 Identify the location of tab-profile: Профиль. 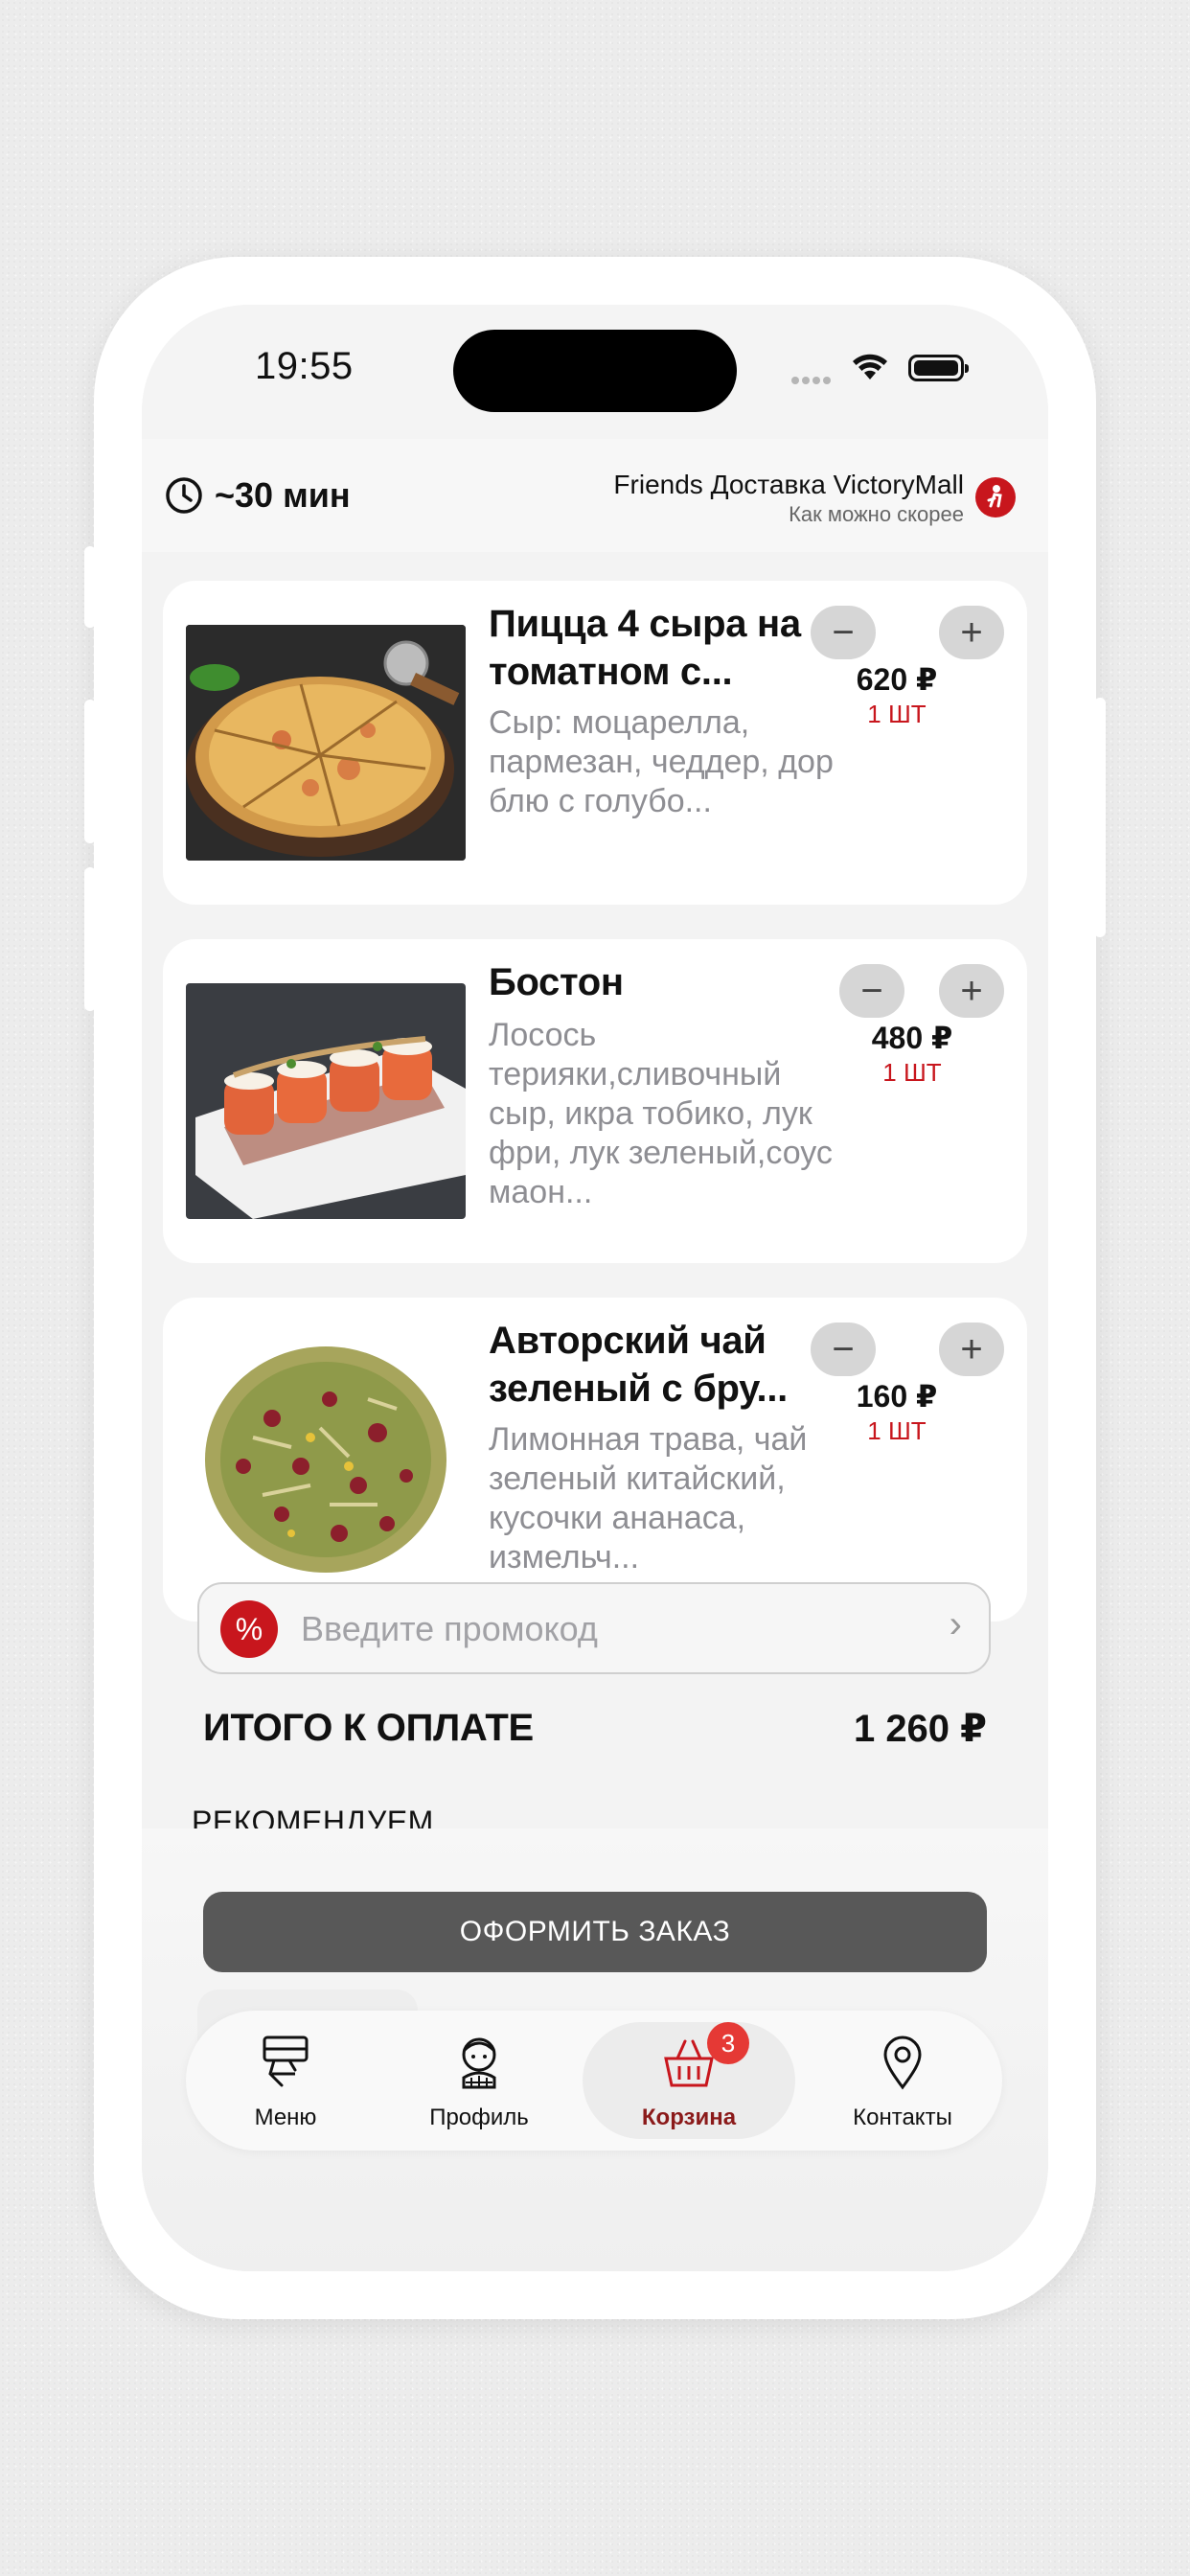
(479, 2080).